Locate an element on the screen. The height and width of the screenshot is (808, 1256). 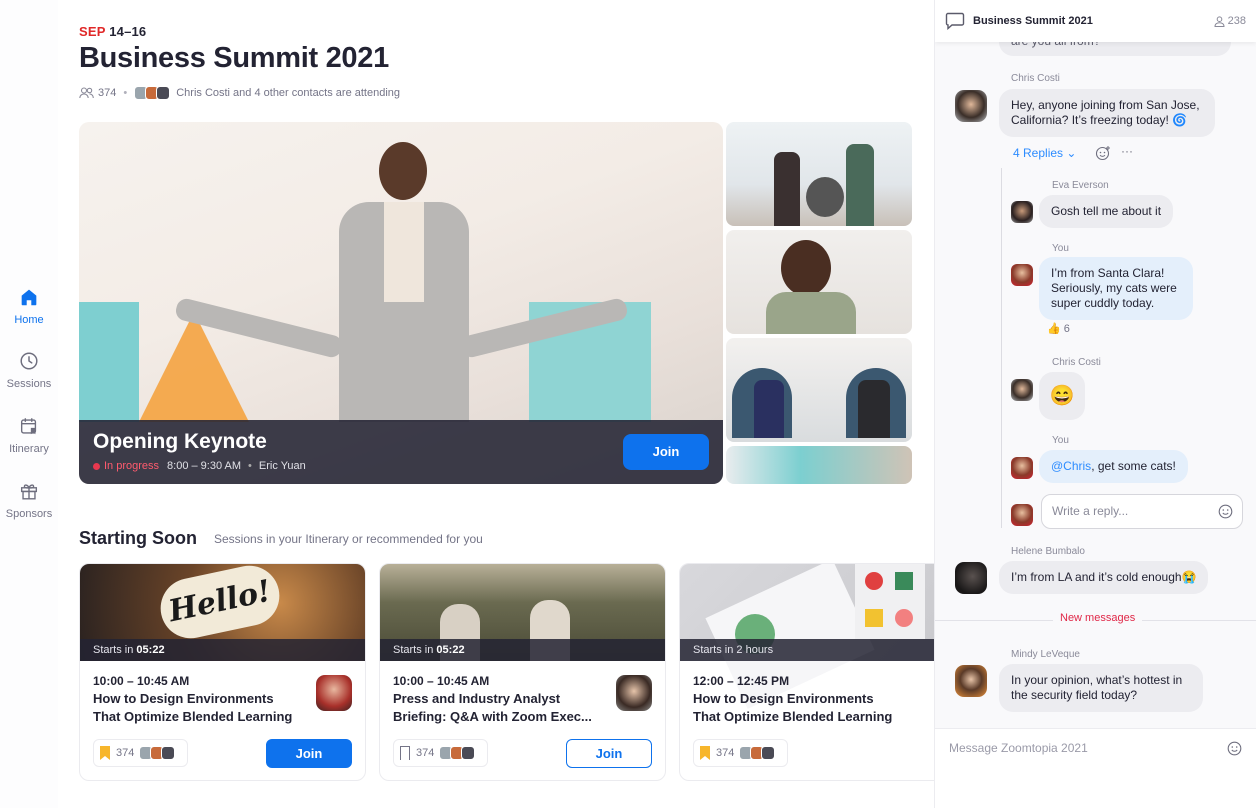
member-count-value: 238 is located at coordinates (1236, 21).